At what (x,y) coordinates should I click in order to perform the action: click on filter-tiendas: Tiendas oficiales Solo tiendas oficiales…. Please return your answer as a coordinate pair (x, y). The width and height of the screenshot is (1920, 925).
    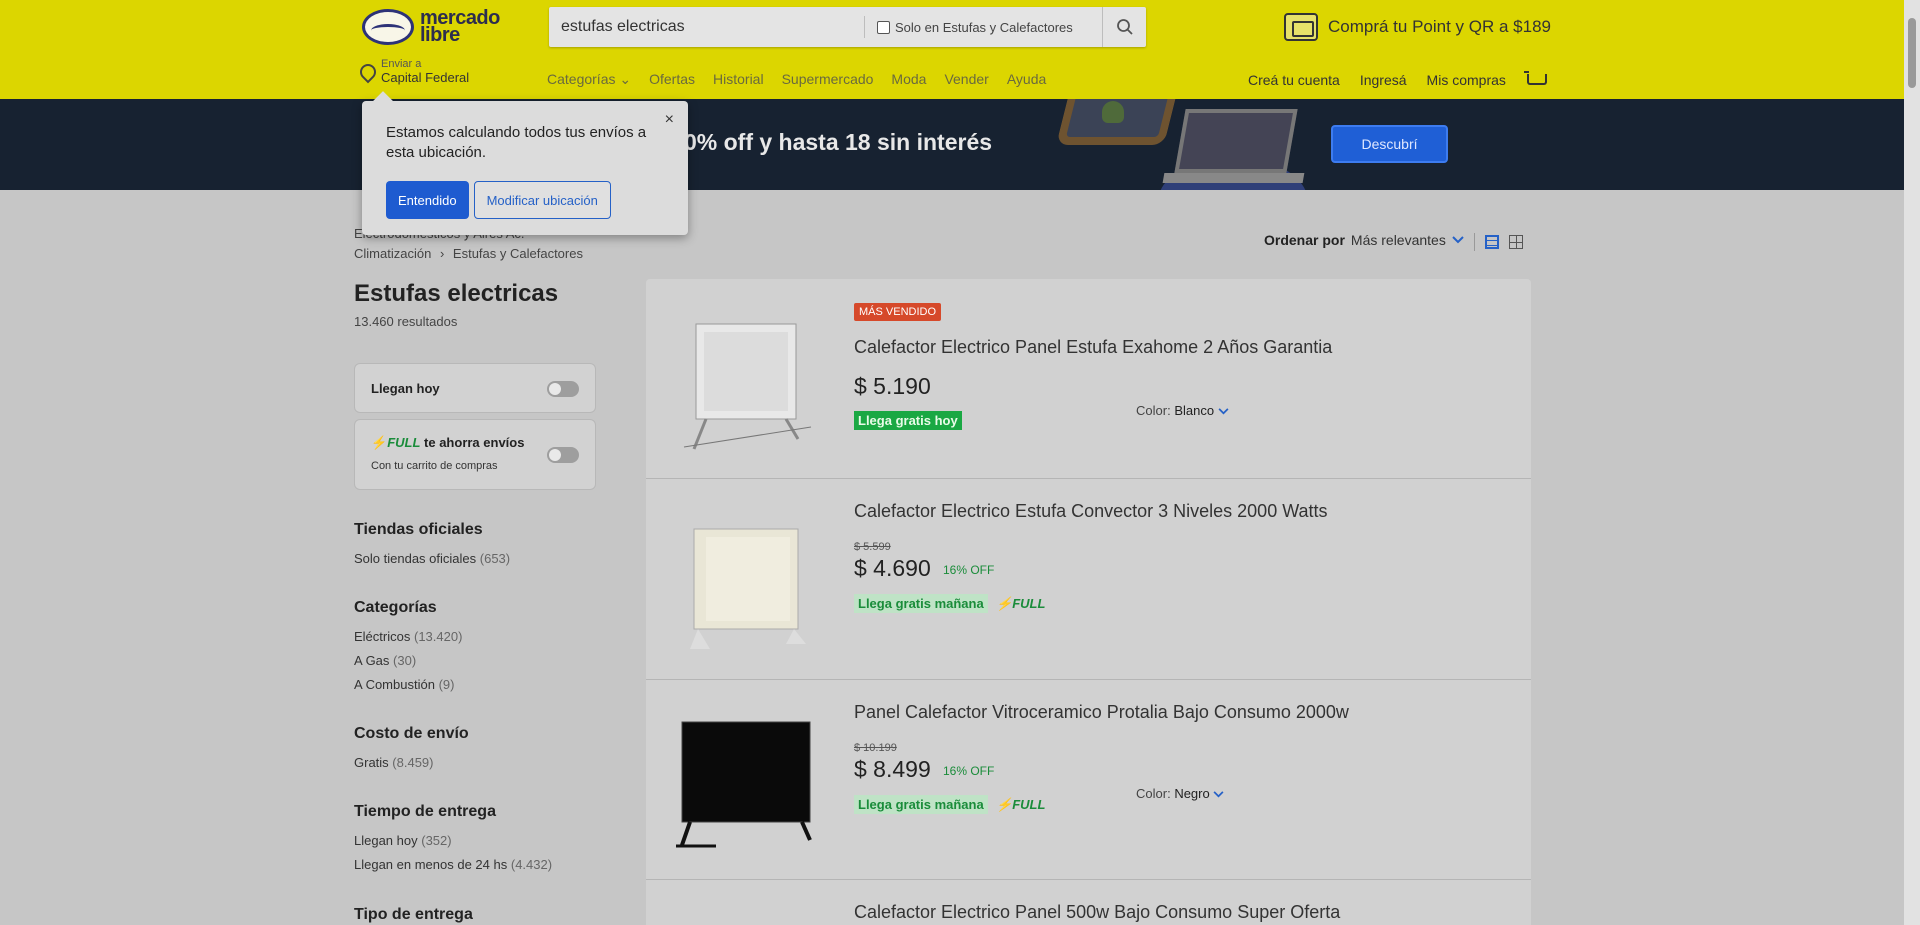
    Looking at the image, I should click on (432, 546).